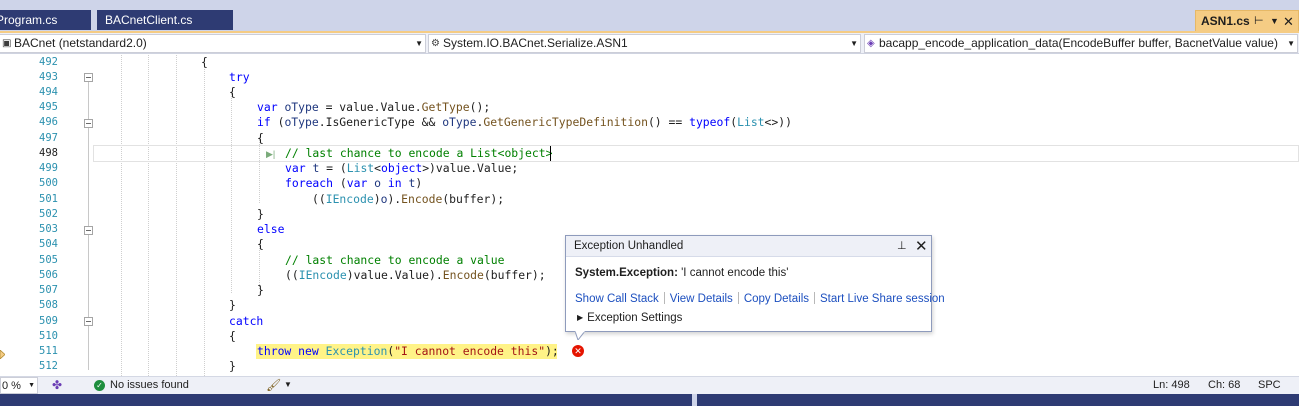  I want to click on exception-settings-expander: ▶ Exception Settings, so click(629, 318).